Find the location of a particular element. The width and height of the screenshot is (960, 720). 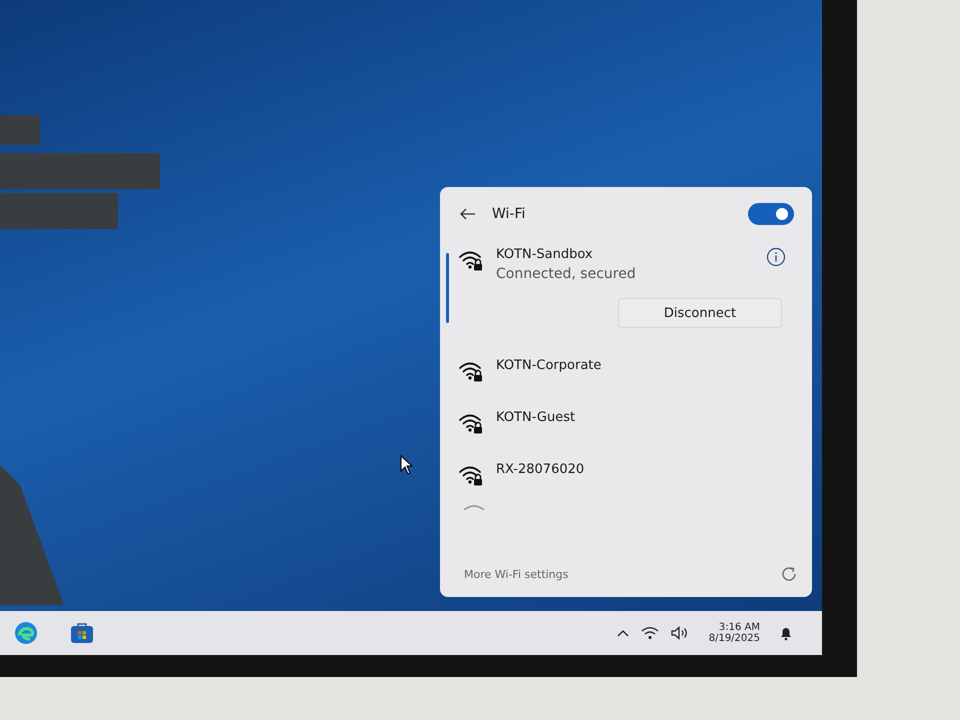

more-wifi-settings-link: More Wi-Fi settings is located at coordinates (516, 574).